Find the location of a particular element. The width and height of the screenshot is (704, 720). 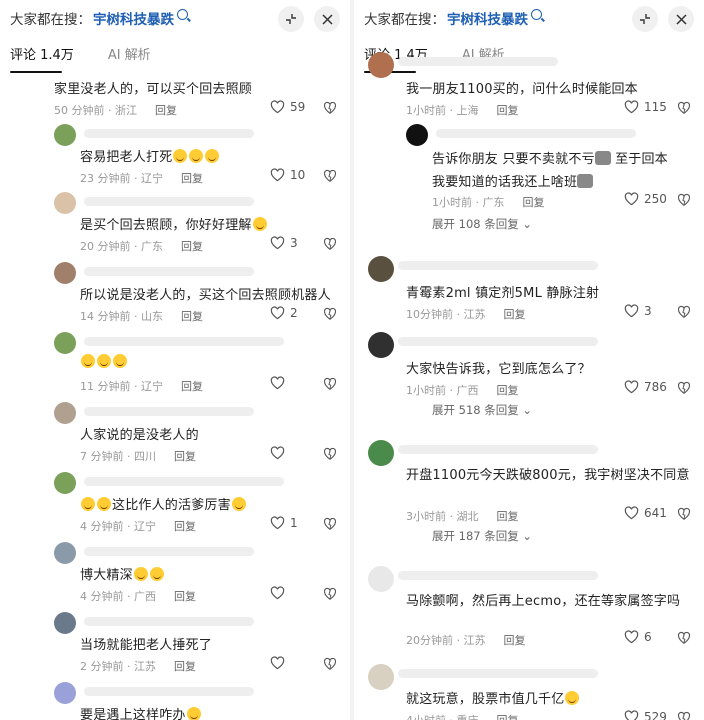

like-button: 6 is located at coordinates (638, 637).